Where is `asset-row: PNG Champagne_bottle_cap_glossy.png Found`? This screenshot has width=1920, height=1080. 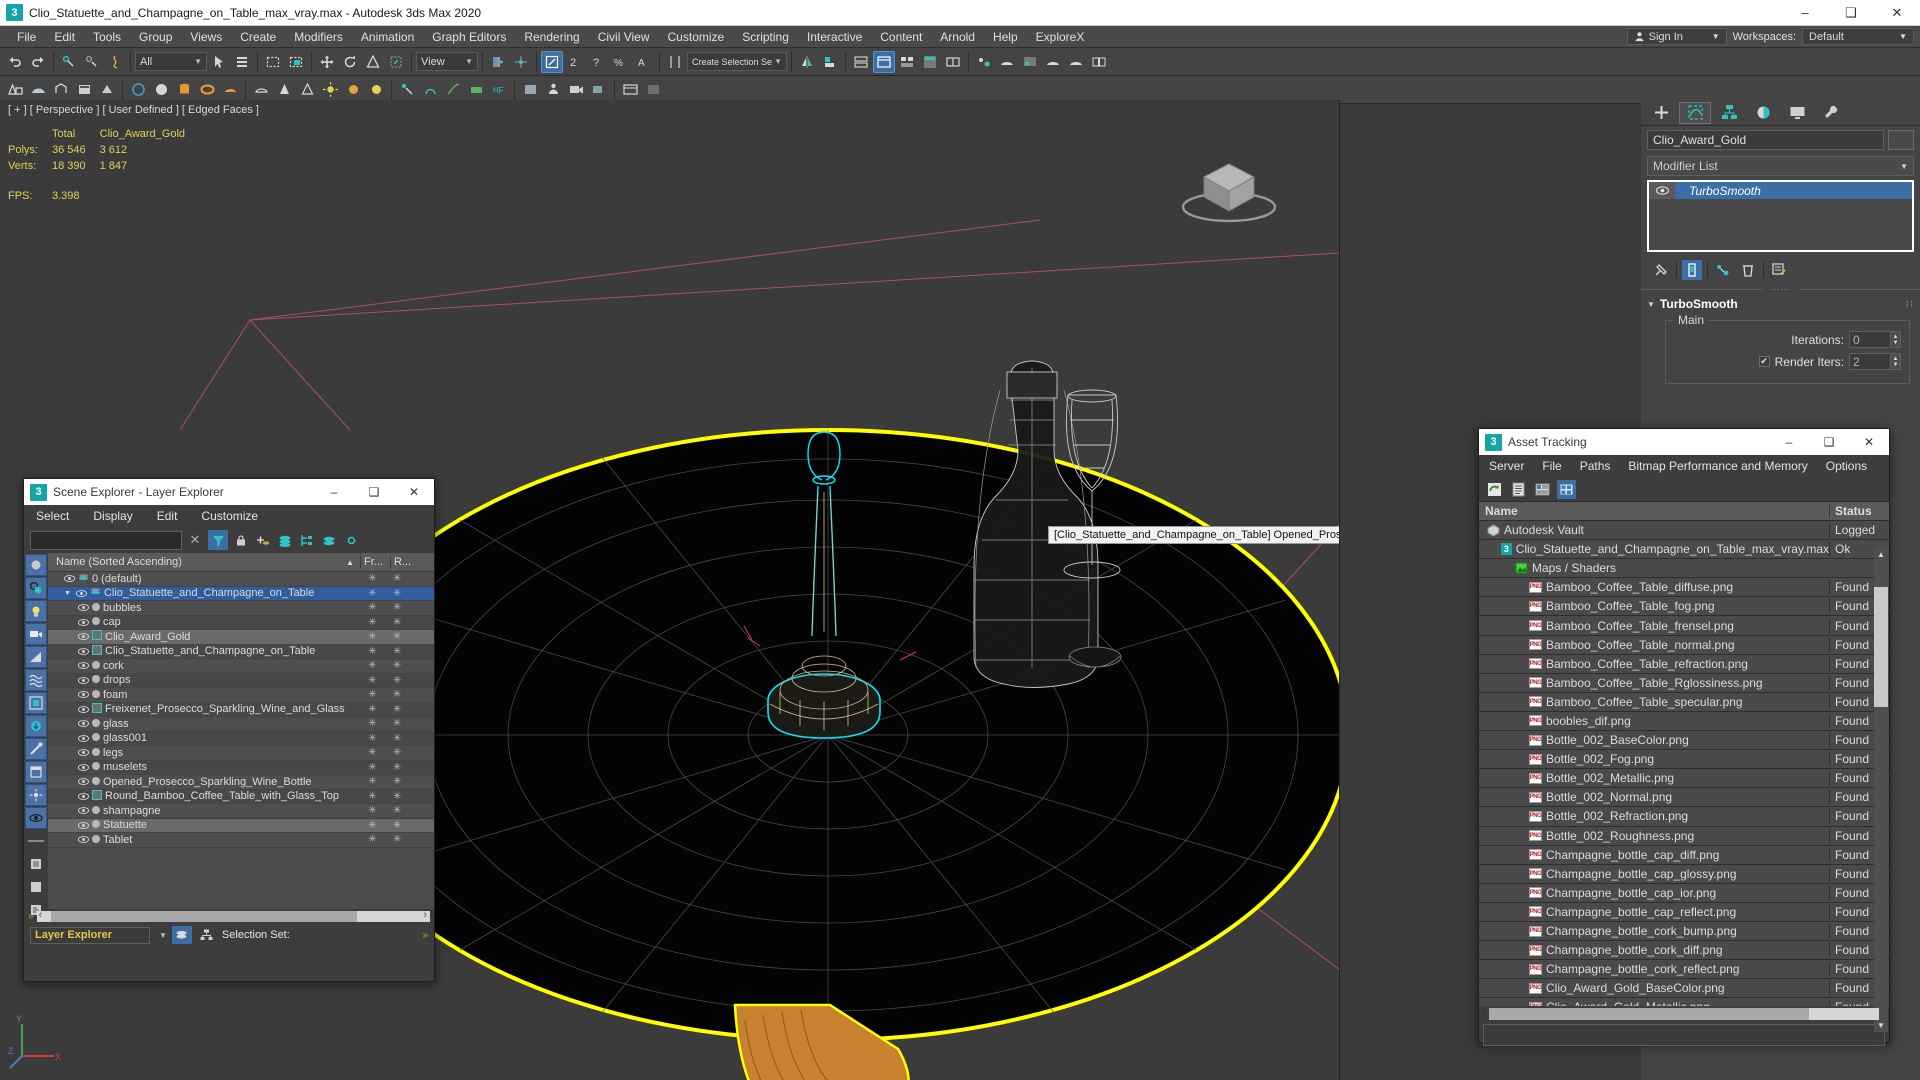 asset-row: PNG Champagne_bottle_cap_glossy.png Found is located at coordinates (1684, 874).